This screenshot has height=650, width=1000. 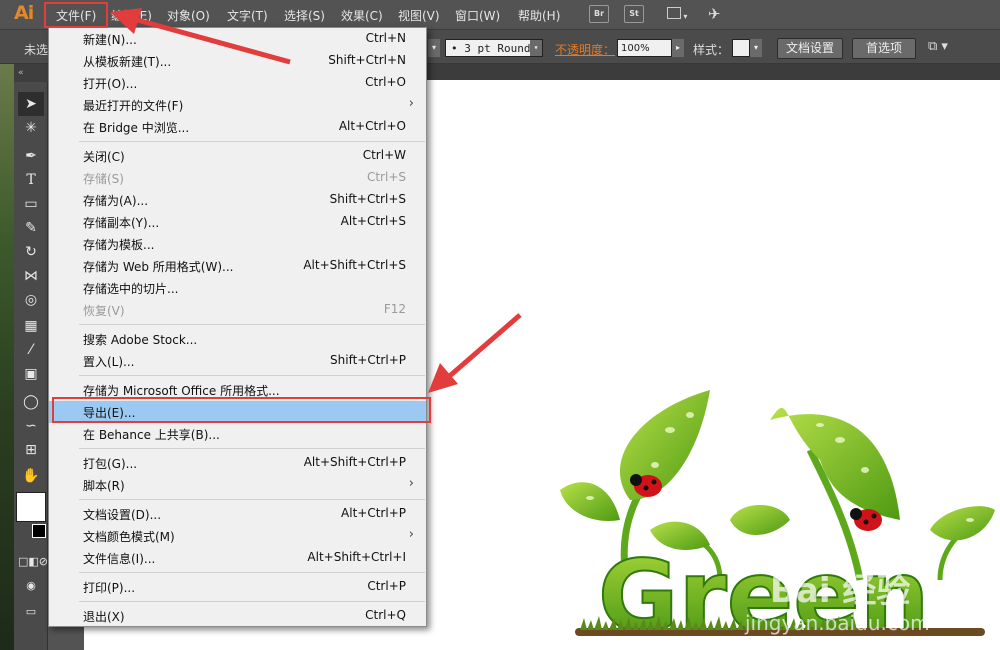 What do you see at coordinates (644, 48) in the screenshot?
I see `opacity-input: 100%` at bounding box center [644, 48].